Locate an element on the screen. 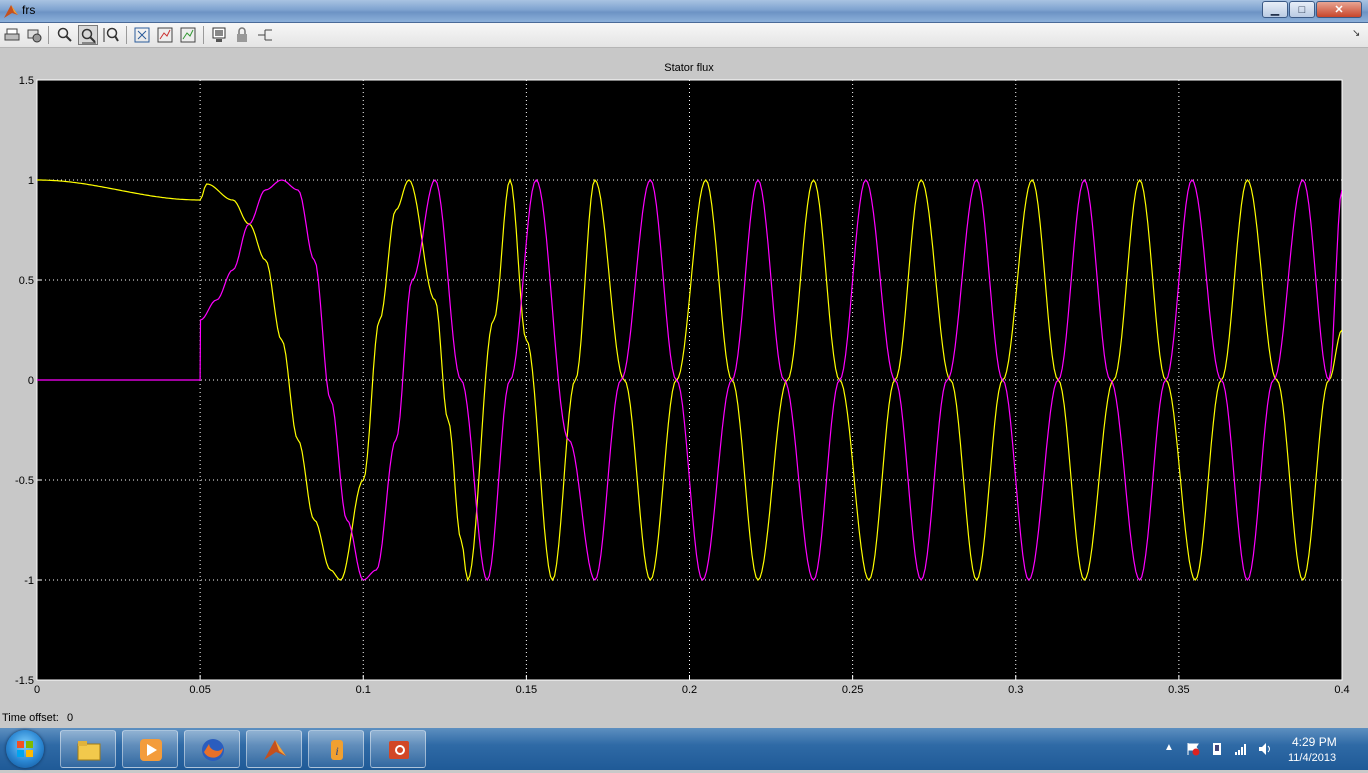 Image resolution: width=1368 pixels, height=773 pixels. taskbar-matlab-button is located at coordinates (274, 749).